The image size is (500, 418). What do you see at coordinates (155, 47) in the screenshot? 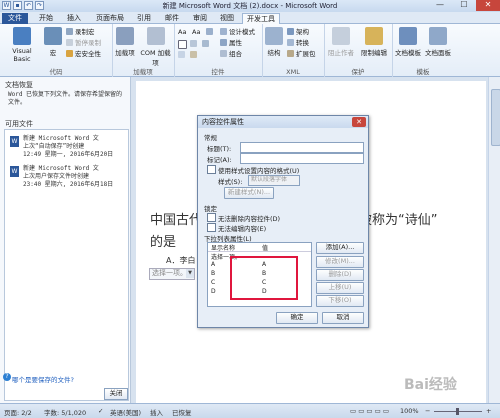
I see `com-addins-button: COM 加载项` at bounding box center [155, 47].